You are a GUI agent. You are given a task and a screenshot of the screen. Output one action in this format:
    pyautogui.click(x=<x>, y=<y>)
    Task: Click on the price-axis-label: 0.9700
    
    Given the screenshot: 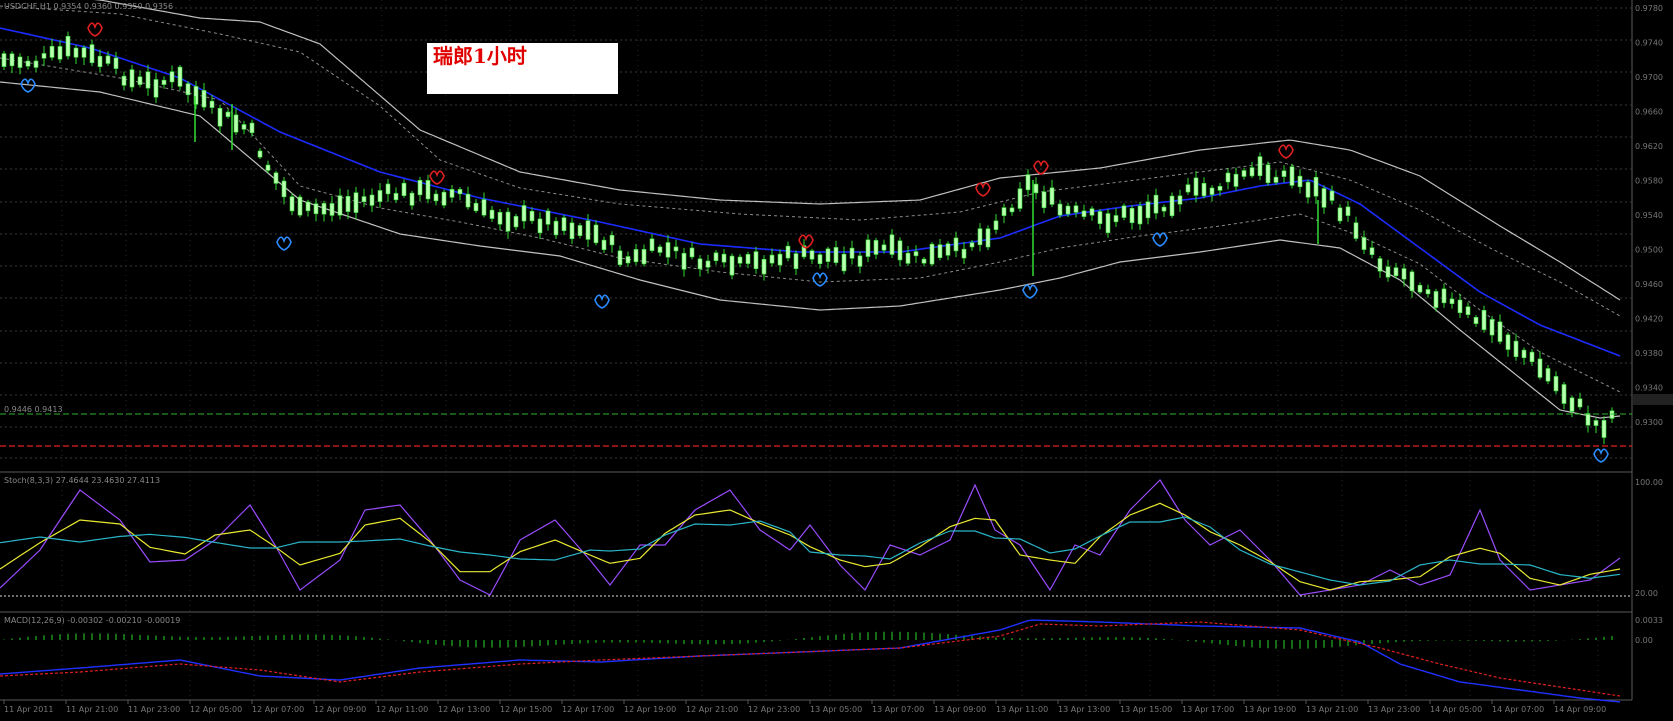 What is the action you would take?
    pyautogui.click(x=1649, y=77)
    